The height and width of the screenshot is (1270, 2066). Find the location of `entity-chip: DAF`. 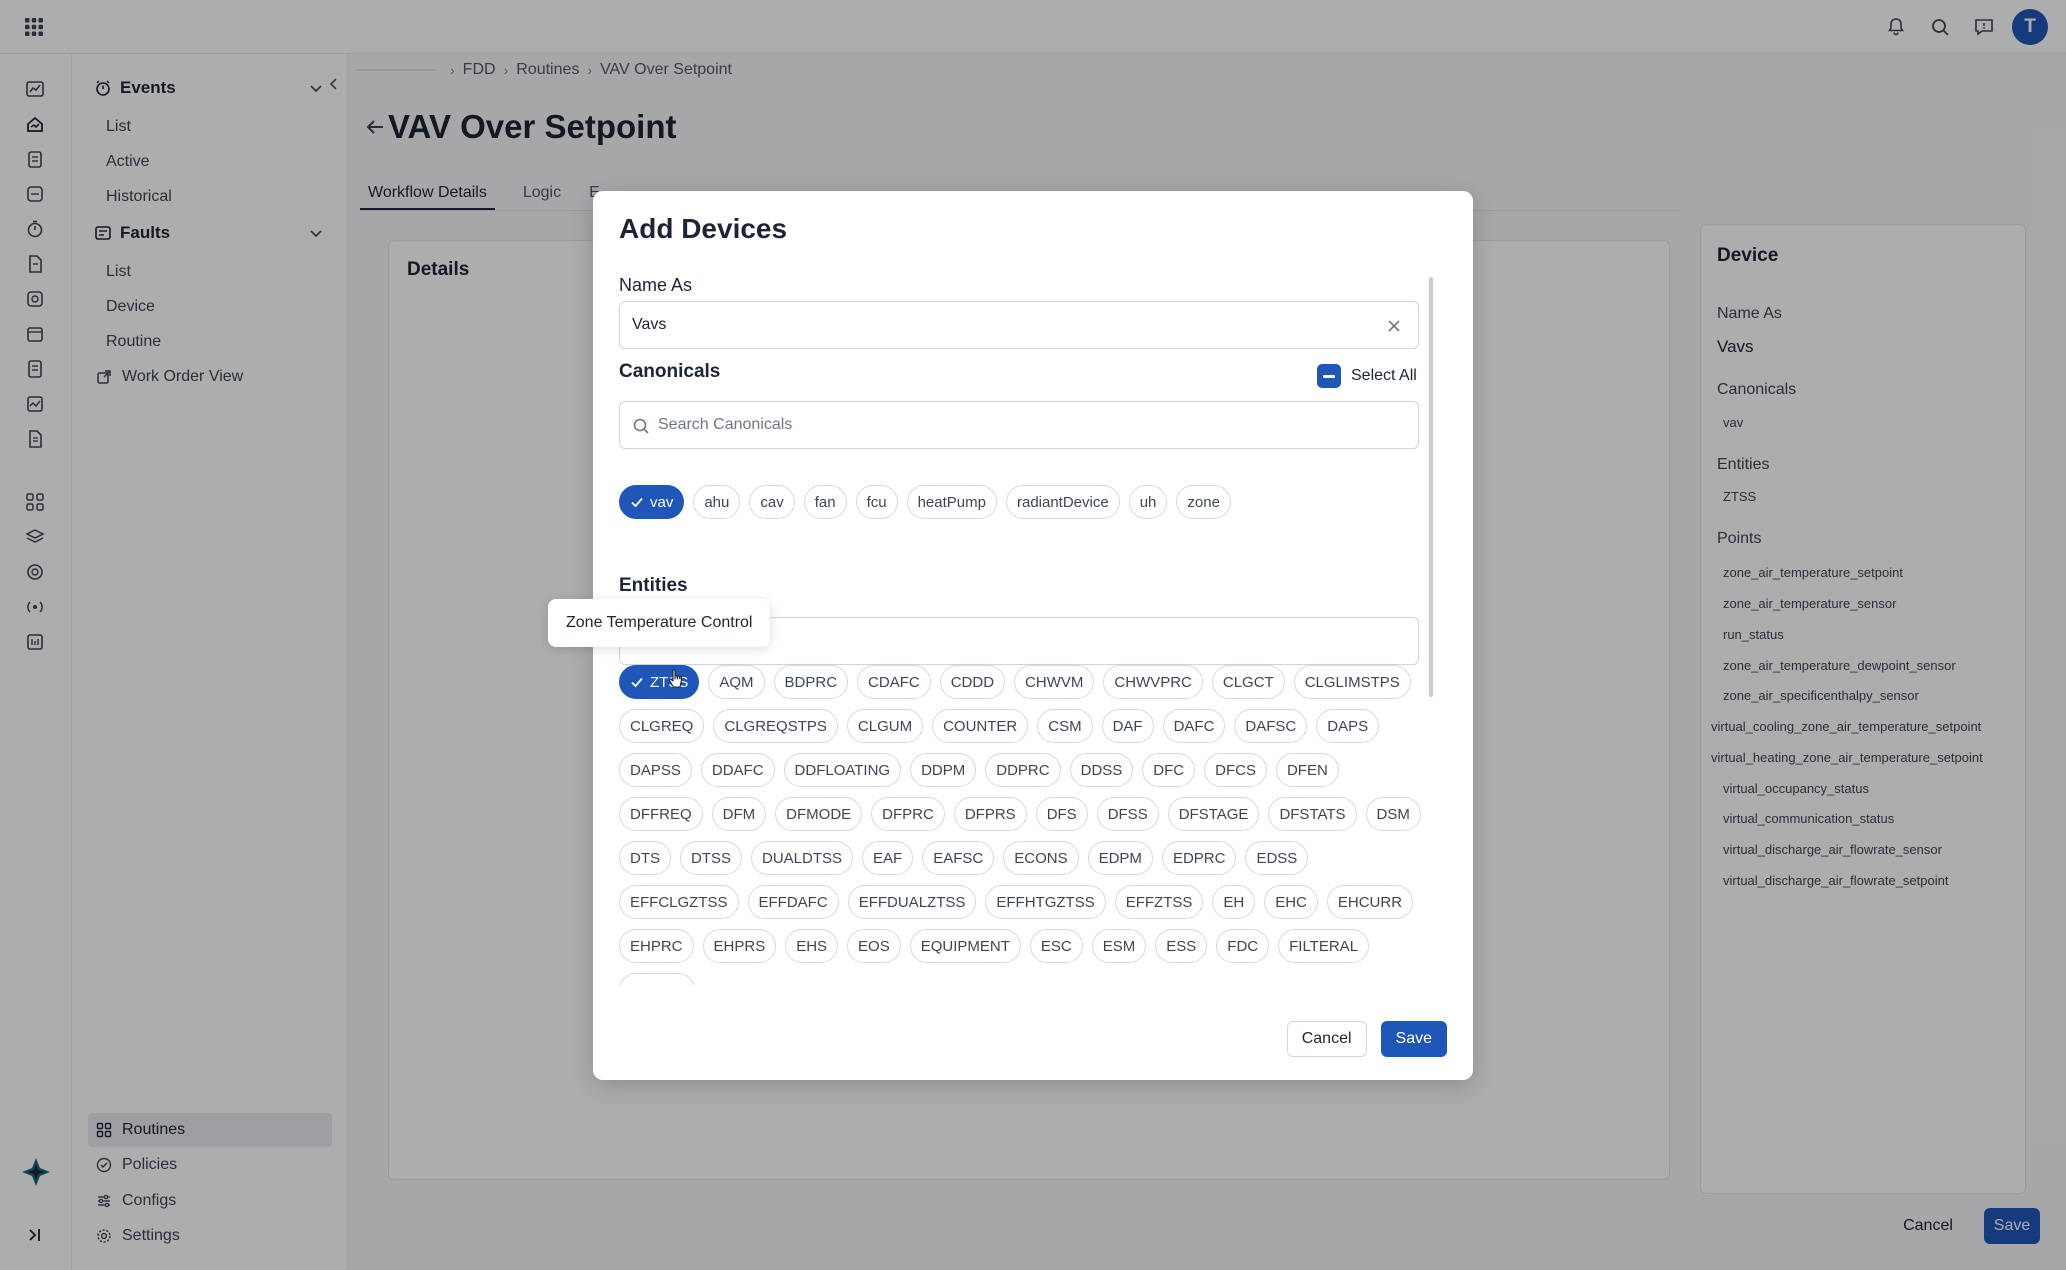

entity-chip: DAF is located at coordinates (1127, 726).